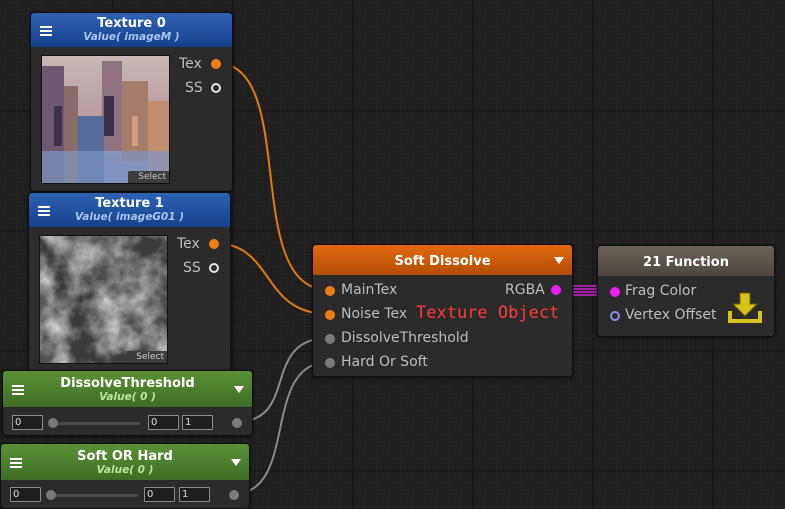 The width and height of the screenshot is (785, 509). What do you see at coordinates (745, 308) in the screenshot?
I see `download-tray-icon` at bounding box center [745, 308].